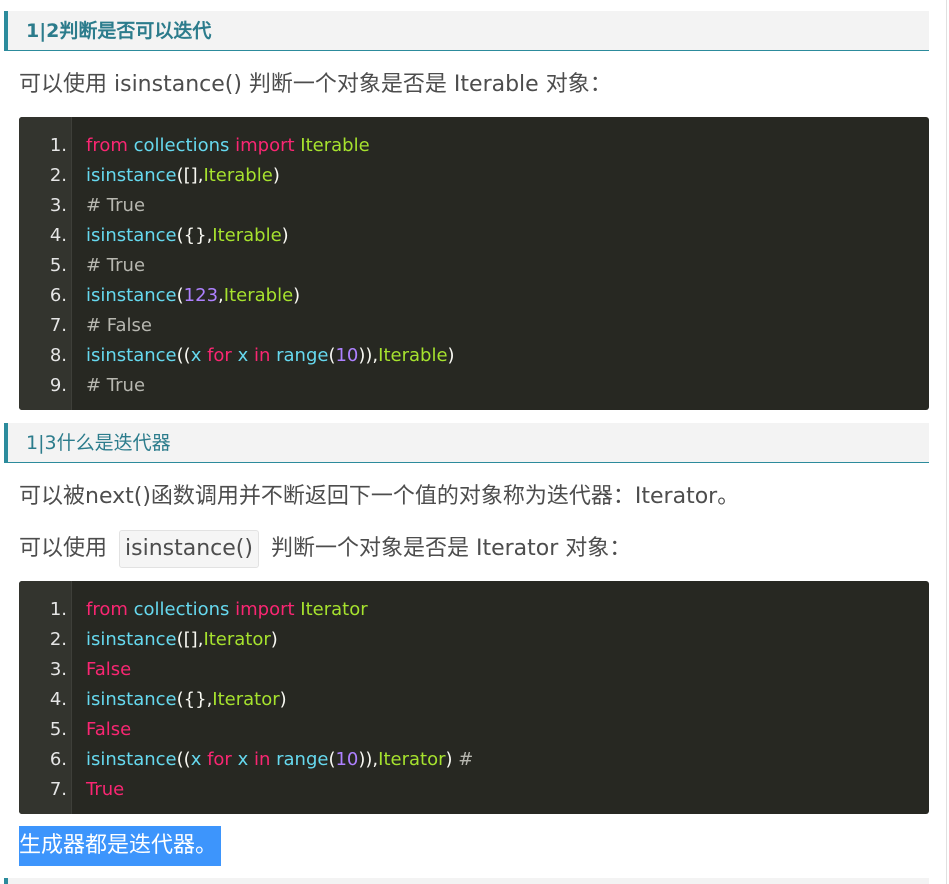 The width and height of the screenshot is (949, 884). Describe the element at coordinates (466, 759) in the screenshot. I see `code-token: #` at that location.